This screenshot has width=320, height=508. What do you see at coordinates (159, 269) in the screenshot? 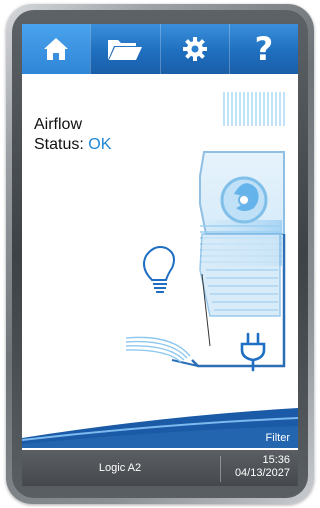
I see `lightbulb-icon` at bounding box center [159, 269].